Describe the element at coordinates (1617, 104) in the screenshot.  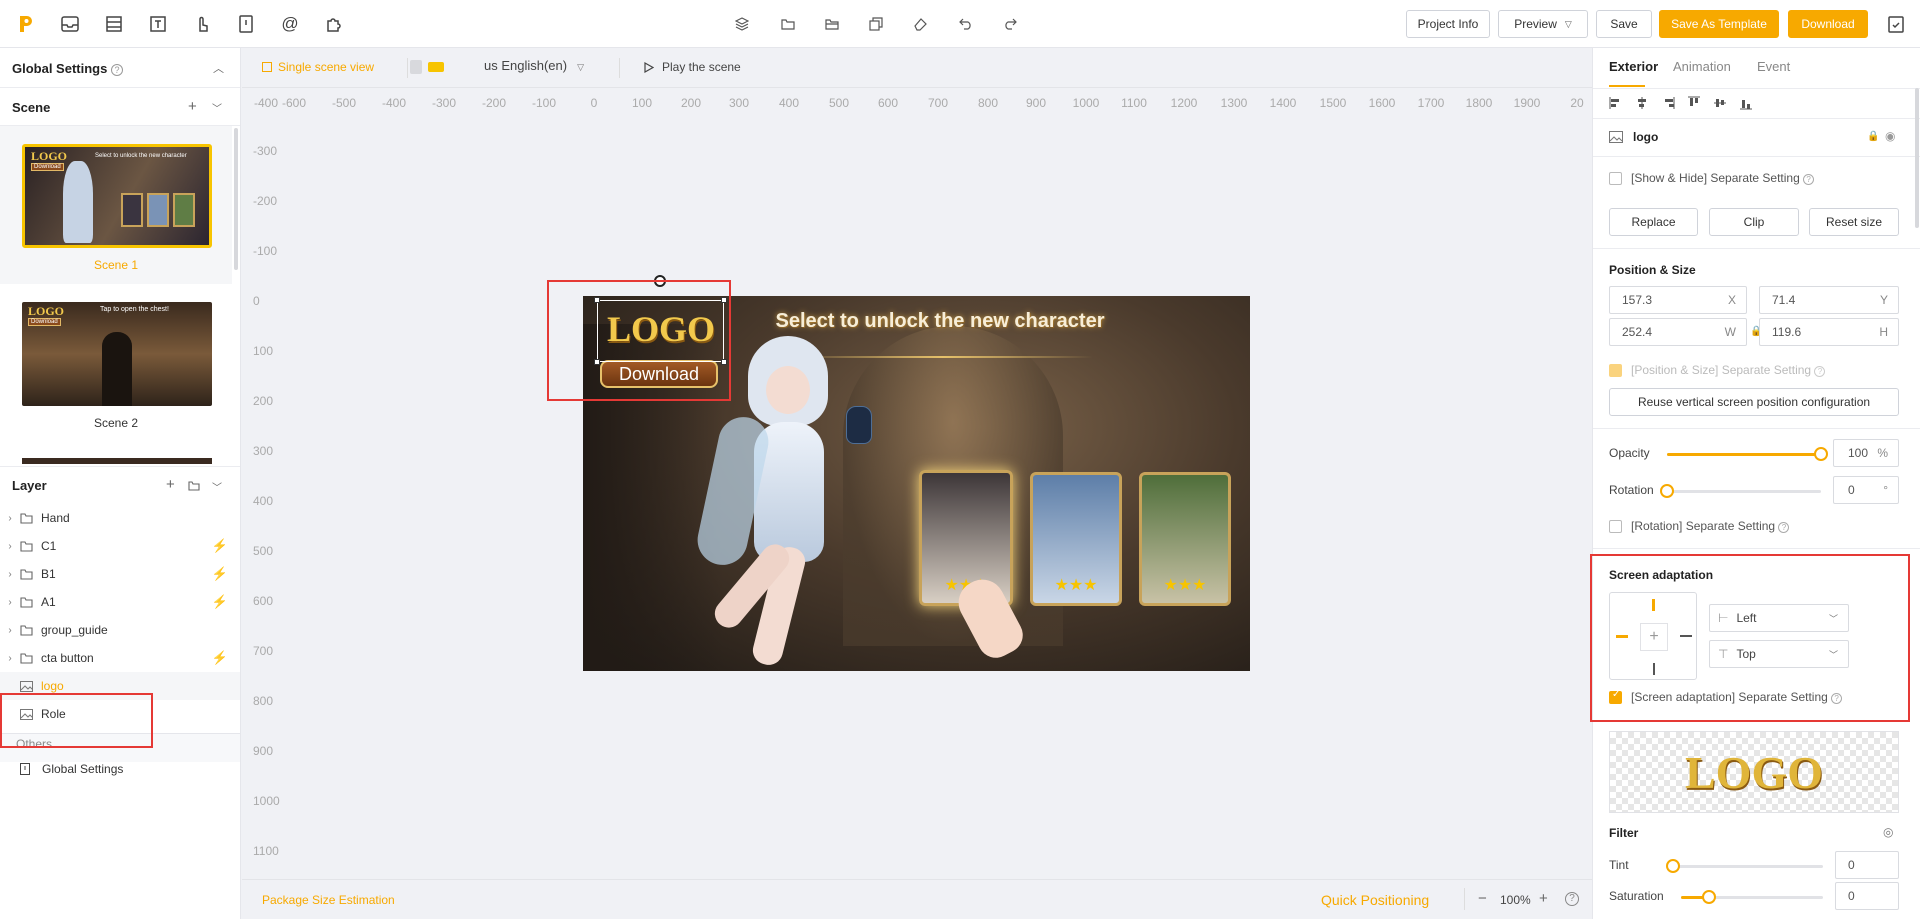
I see `align-left-icon` at that location.